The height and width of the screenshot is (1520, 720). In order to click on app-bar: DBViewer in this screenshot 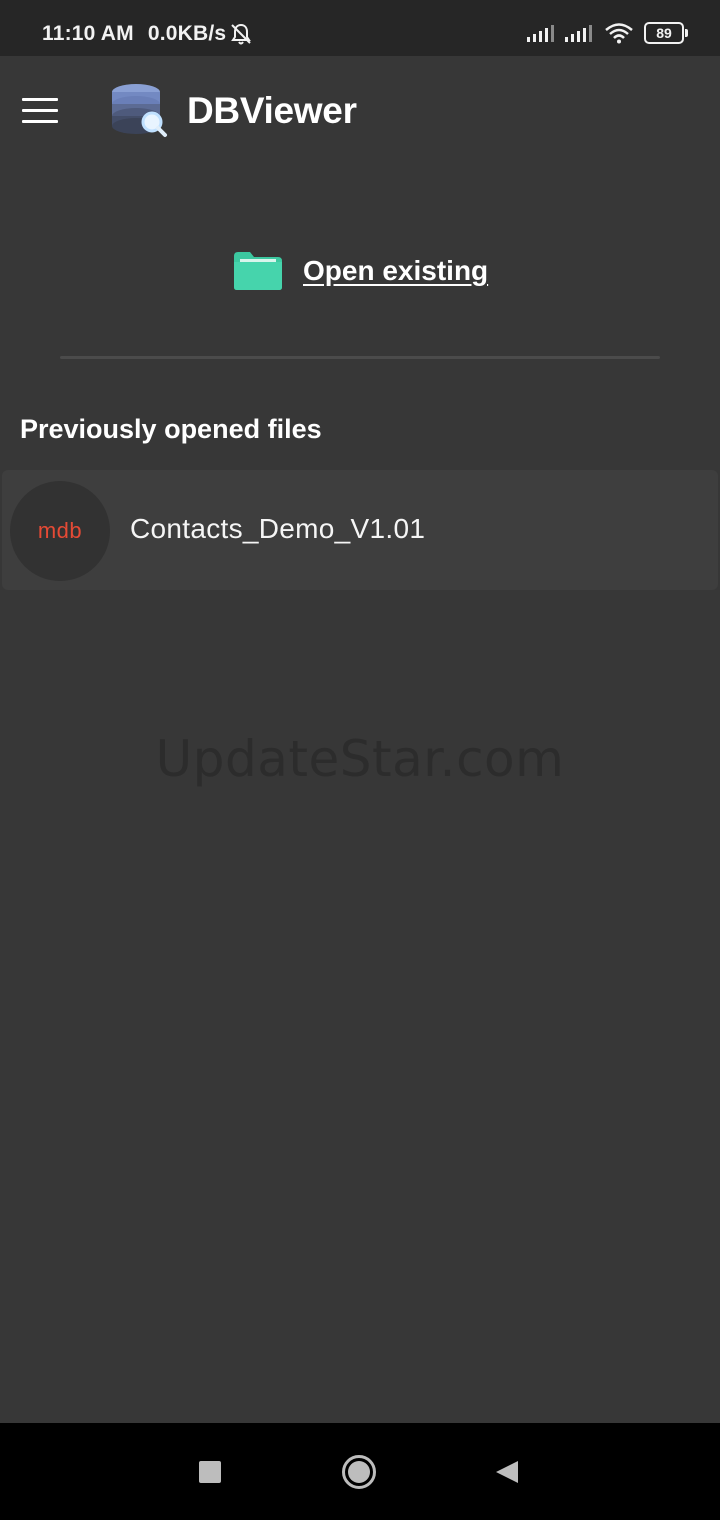, I will do `click(360, 111)`.